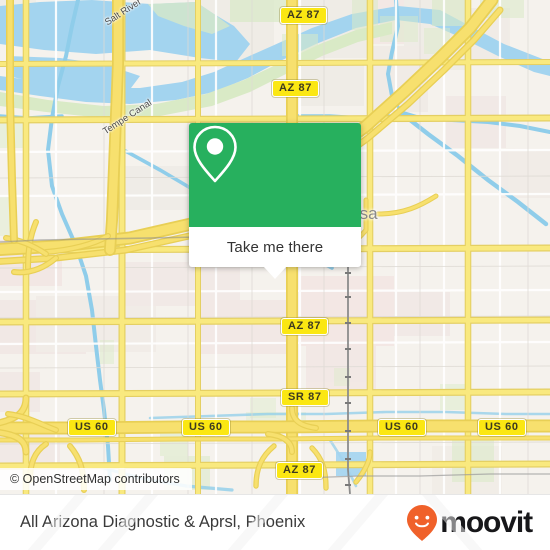  I want to click on highway-shield-az87-mid: AZ 87, so click(304, 326).